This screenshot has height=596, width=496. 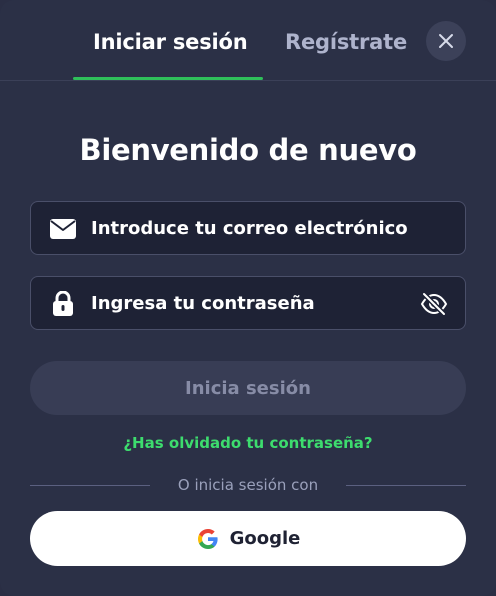 I want to click on toggle-password-visibility, so click(x=434, y=304).